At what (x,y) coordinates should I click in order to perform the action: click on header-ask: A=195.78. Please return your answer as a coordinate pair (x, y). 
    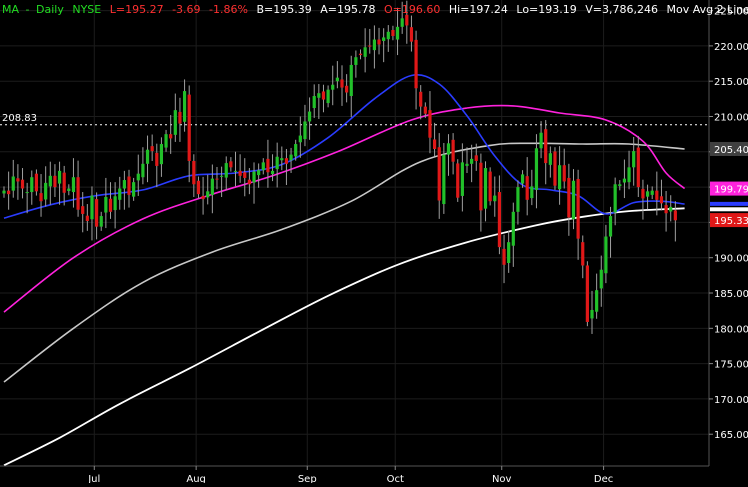
    Looking at the image, I should click on (347, 9).